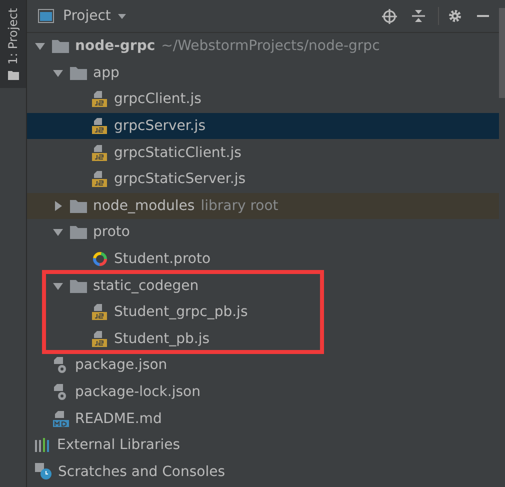 Image resolution: width=505 pixels, height=487 pixels. What do you see at coordinates (263, 232) in the screenshot?
I see `tree-row: proto` at bounding box center [263, 232].